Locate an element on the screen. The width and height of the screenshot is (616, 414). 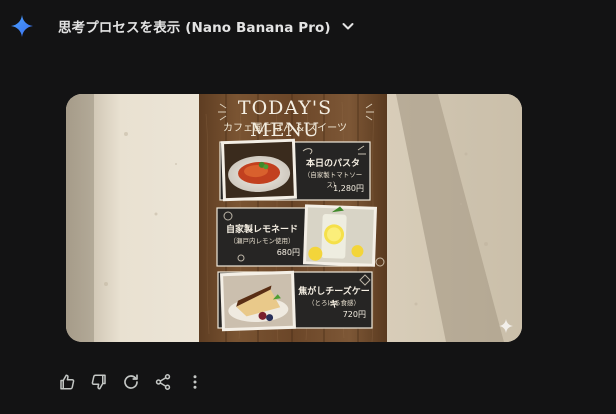
thumbs-down-icon is located at coordinates (99, 382).